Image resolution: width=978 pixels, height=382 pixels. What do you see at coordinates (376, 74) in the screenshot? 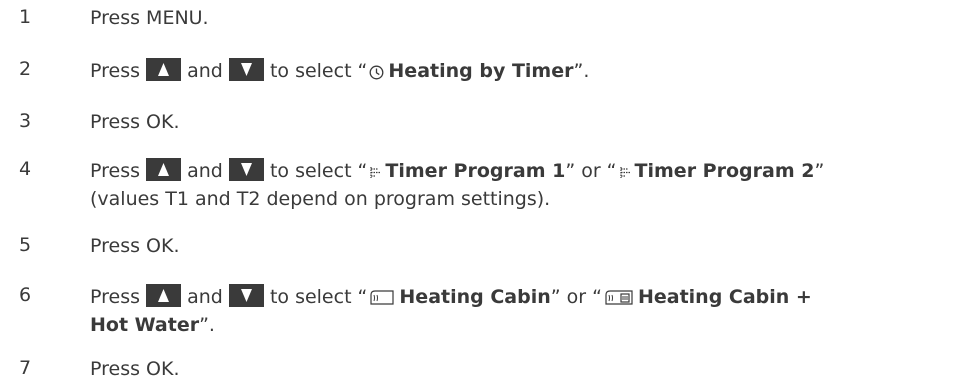
I see `clock-icon` at bounding box center [376, 74].